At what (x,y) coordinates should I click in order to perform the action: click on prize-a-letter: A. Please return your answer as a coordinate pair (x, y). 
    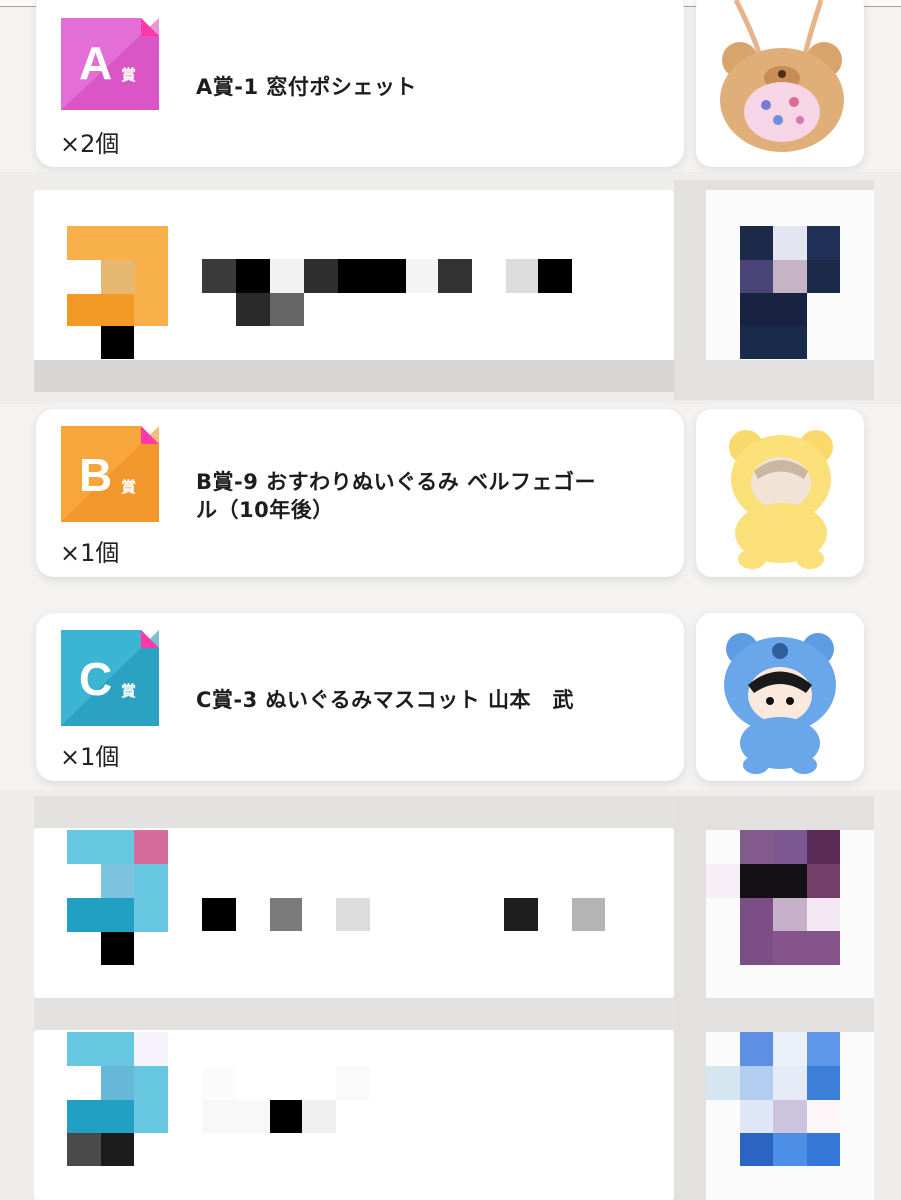
    Looking at the image, I should click on (96, 63).